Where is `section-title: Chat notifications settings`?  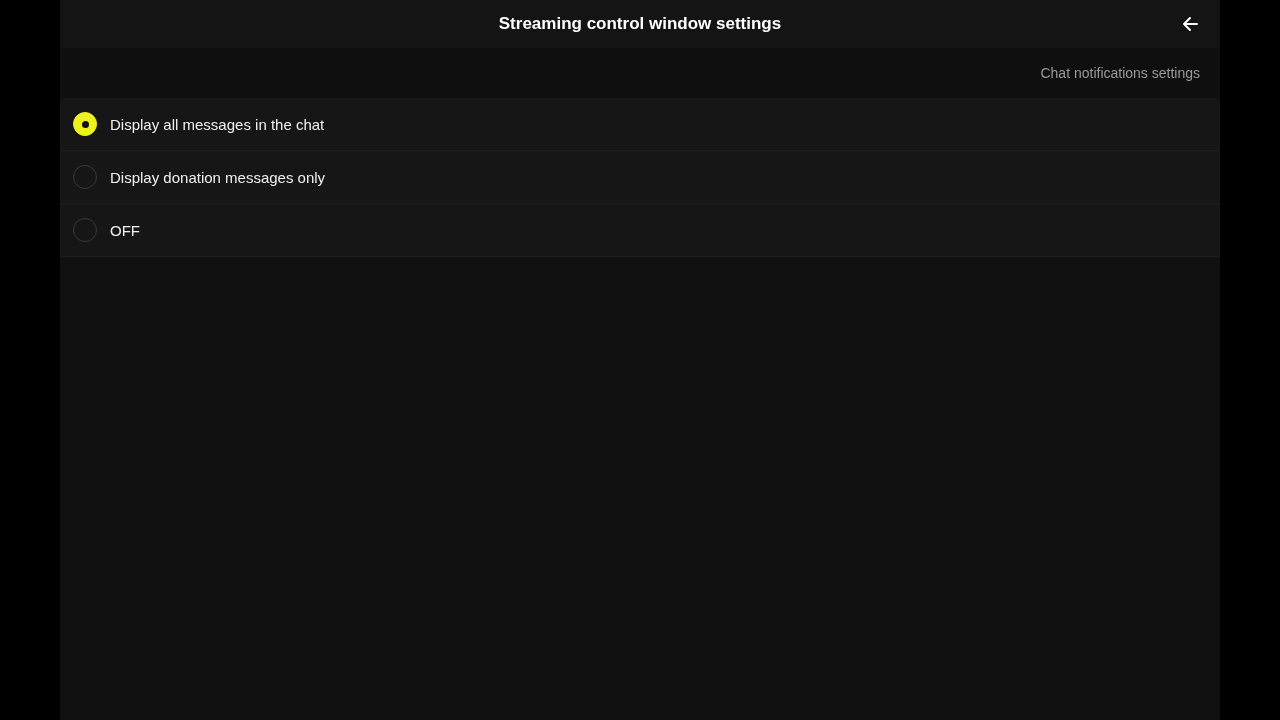
section-title: Chat notifications settings is located at coordinates (1120, 73).